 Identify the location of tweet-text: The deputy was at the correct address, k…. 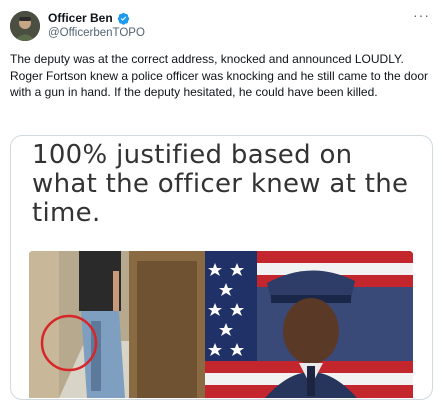
(219, 75).